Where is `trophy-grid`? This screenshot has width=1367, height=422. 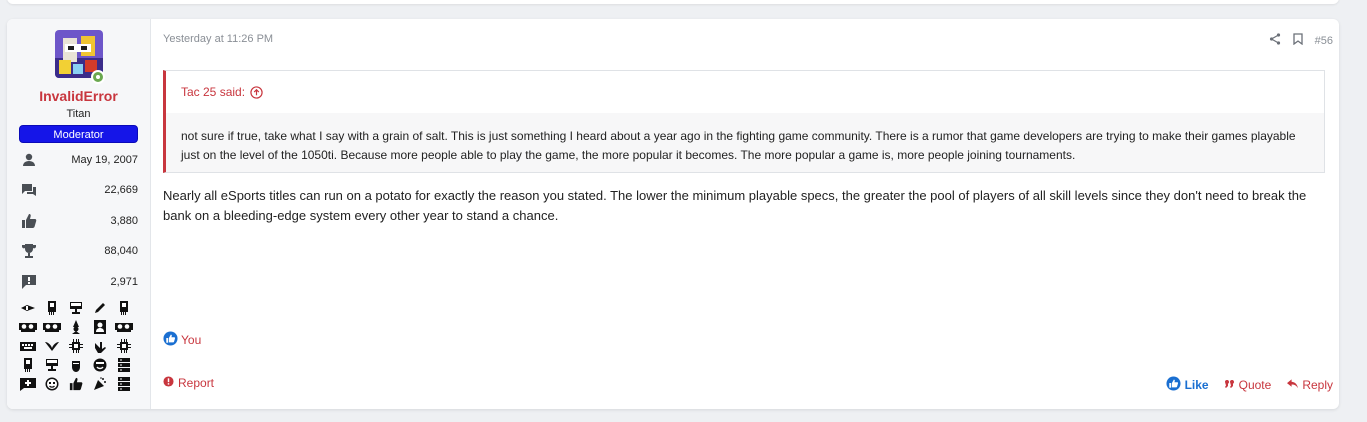
trophy-grid is located at coordinates (78, 346).